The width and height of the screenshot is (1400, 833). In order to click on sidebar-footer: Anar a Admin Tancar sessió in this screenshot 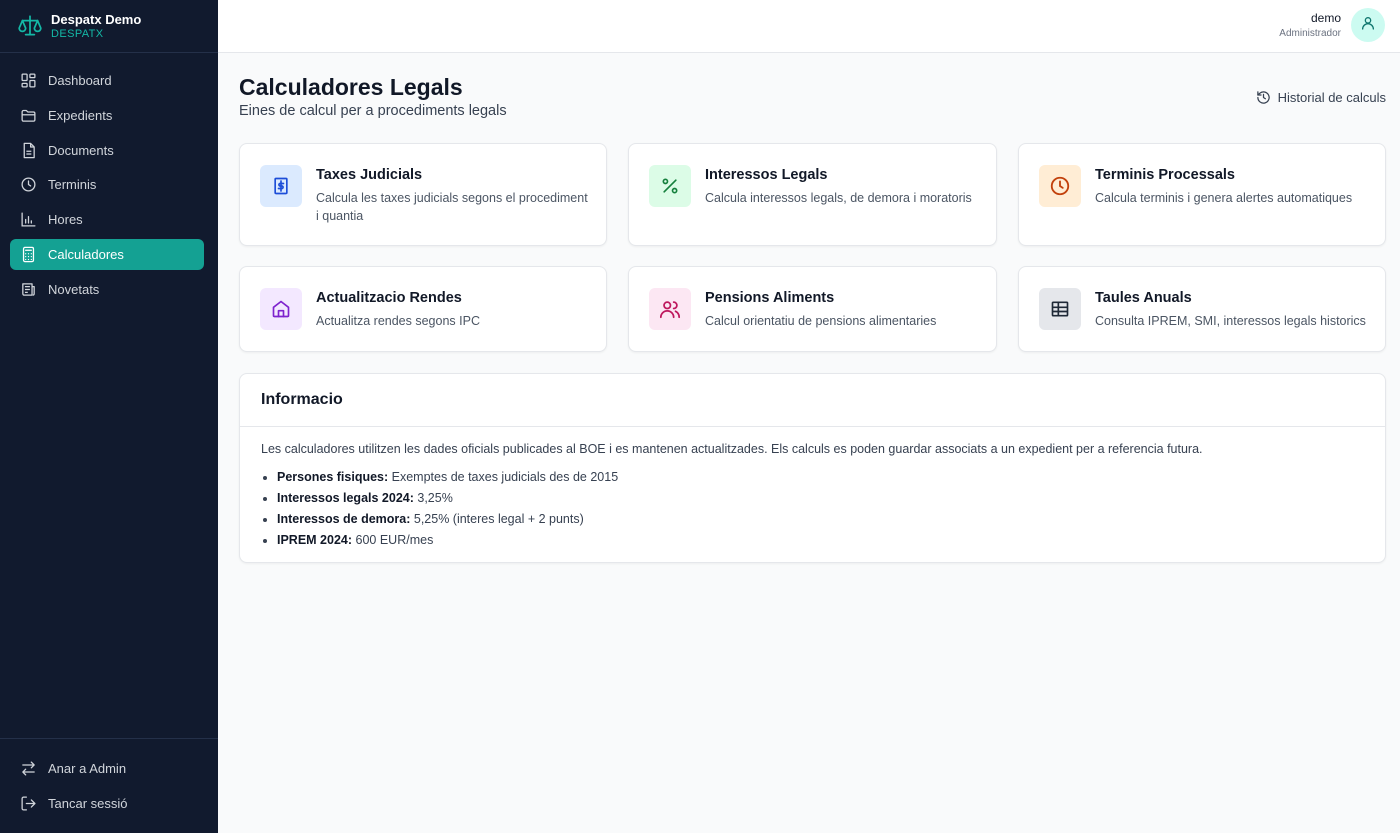, I will do `click(109, 780)`.